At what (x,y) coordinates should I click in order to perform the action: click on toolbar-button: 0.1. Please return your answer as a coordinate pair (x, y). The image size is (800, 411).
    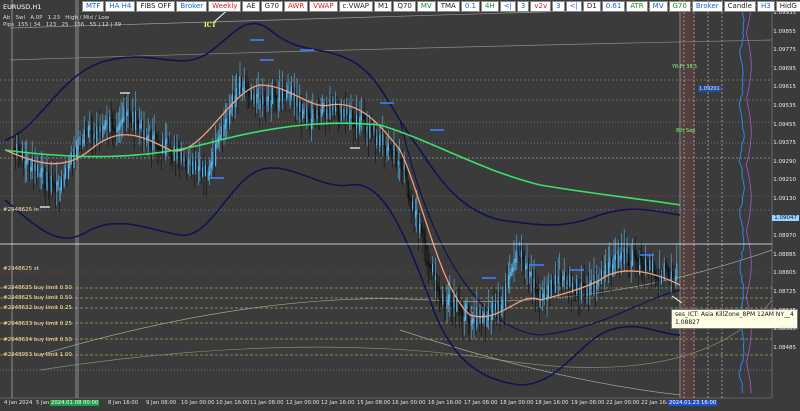
    Looking at the image, I should click on (470, 6).